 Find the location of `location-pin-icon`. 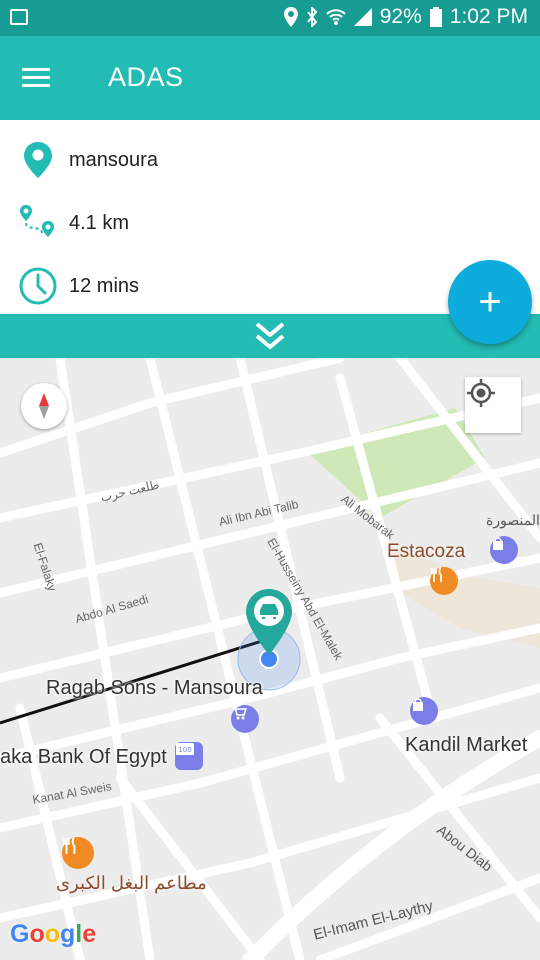

location-pin-icon is located at coordinates (38, 160).